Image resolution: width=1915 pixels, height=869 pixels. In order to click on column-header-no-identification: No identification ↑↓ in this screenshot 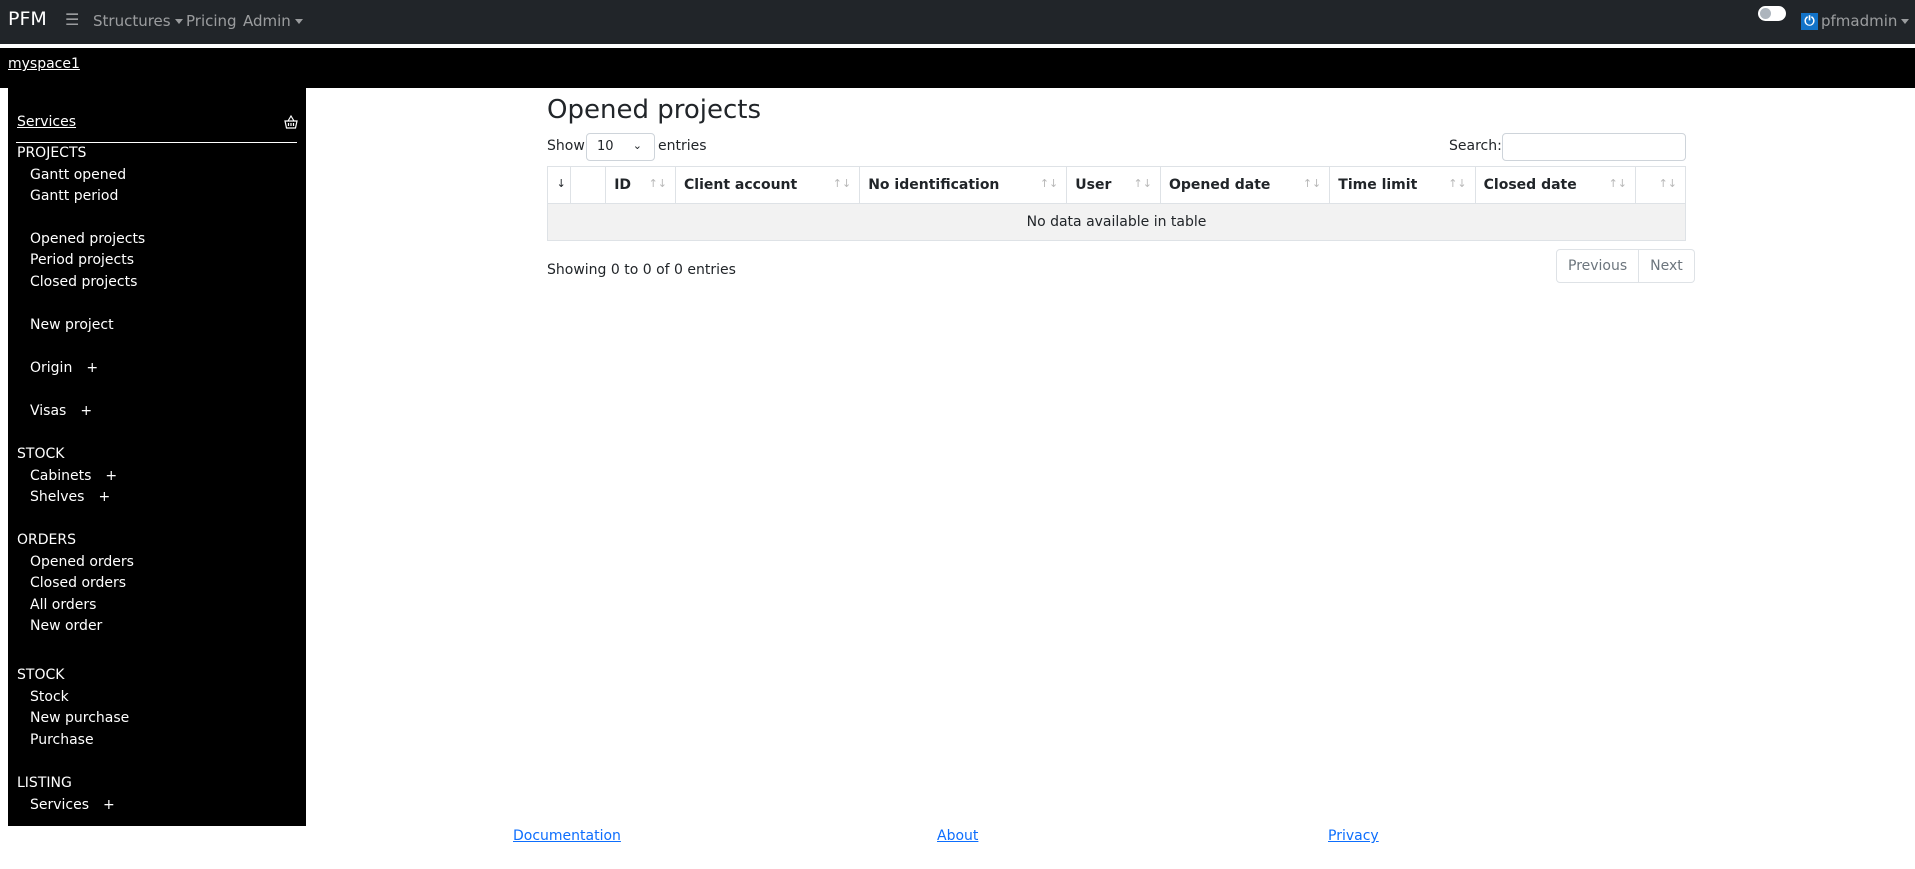, I will do `click(963, 185)`.